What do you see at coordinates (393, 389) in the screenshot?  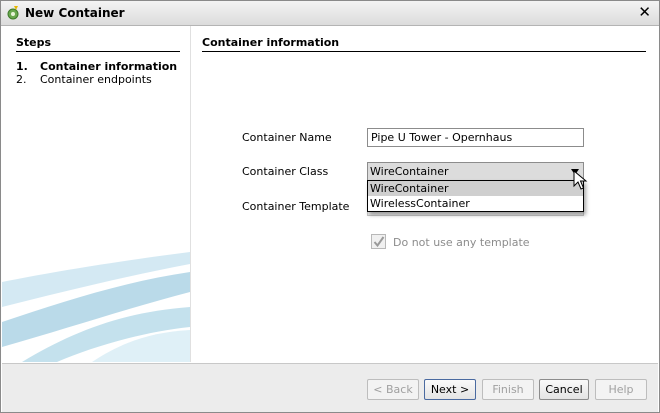 I see `back-button: < Back` at bounding box center [393, 389].